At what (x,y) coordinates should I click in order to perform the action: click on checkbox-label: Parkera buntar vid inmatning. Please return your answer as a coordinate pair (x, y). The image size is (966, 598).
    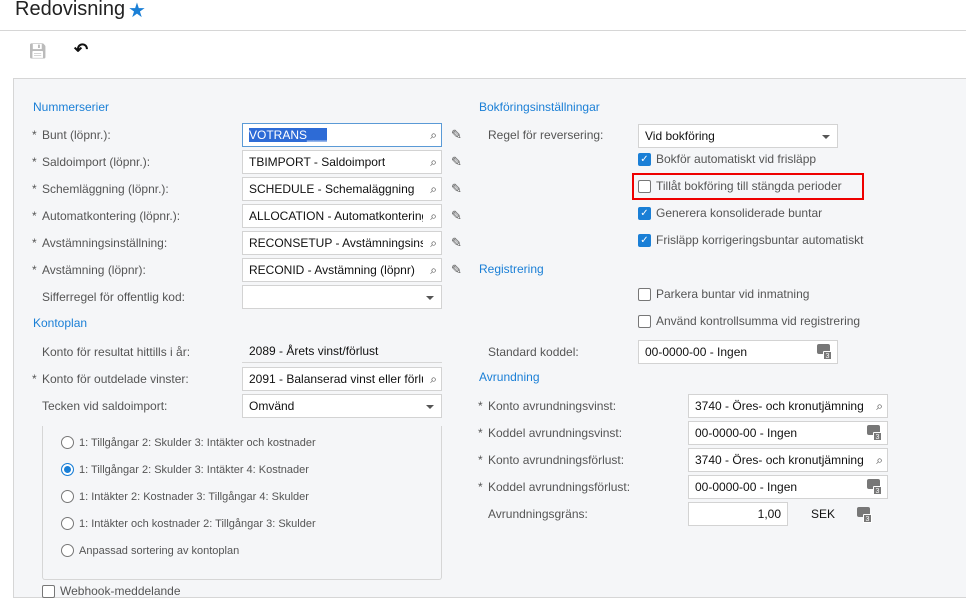
    Looking at the image, I should click on (733, 294).